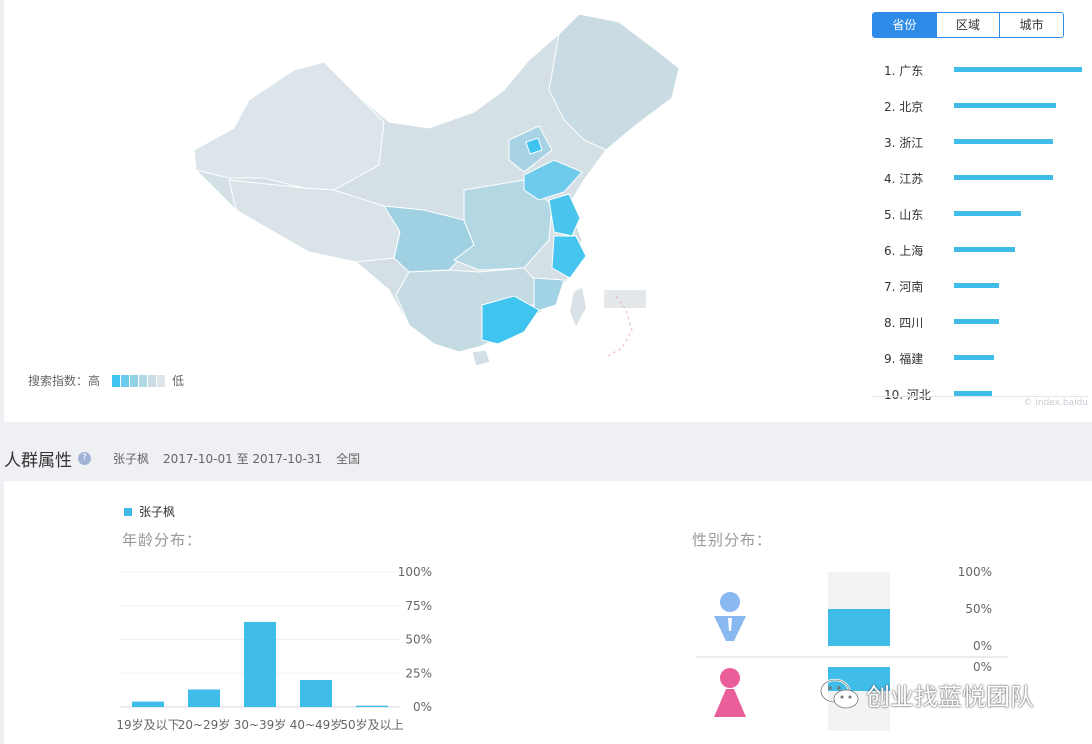 The image size is (1092, 744). I want to click on ranking-label: 9. 福建, so click(904, 358).